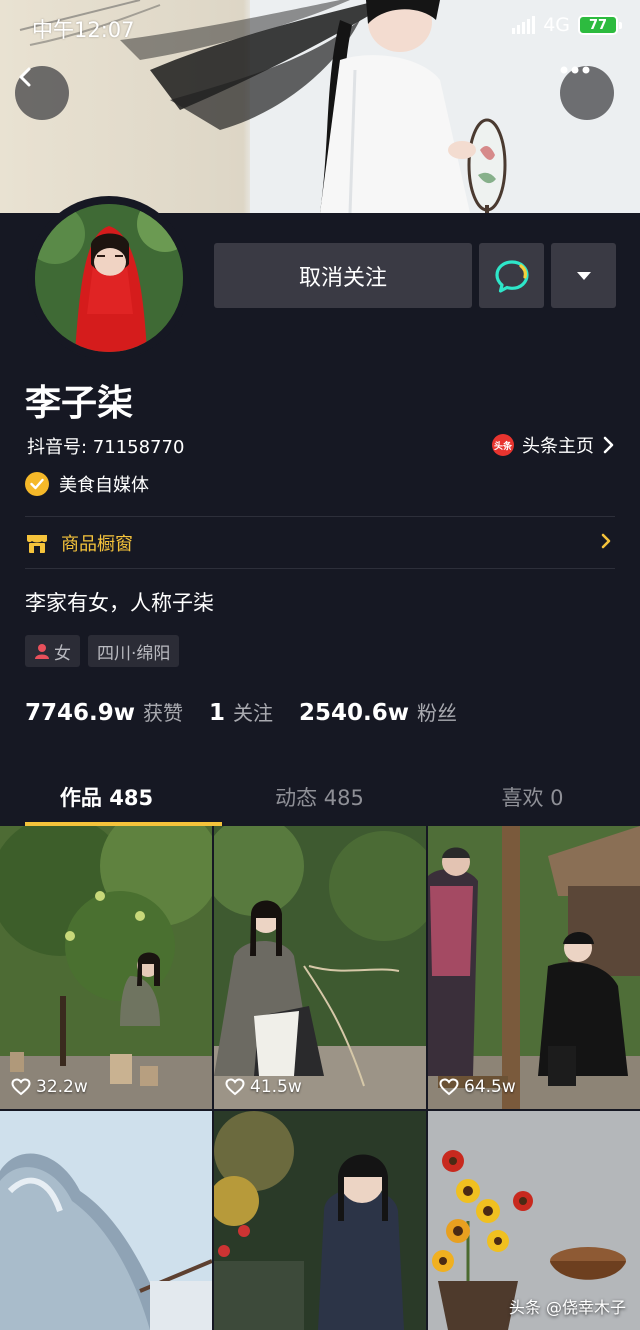 The image size is (640, 1330). Describe the element at coordinates (354, 713) in the screenshot. I see `followers-count: 2540.6w` at that location.